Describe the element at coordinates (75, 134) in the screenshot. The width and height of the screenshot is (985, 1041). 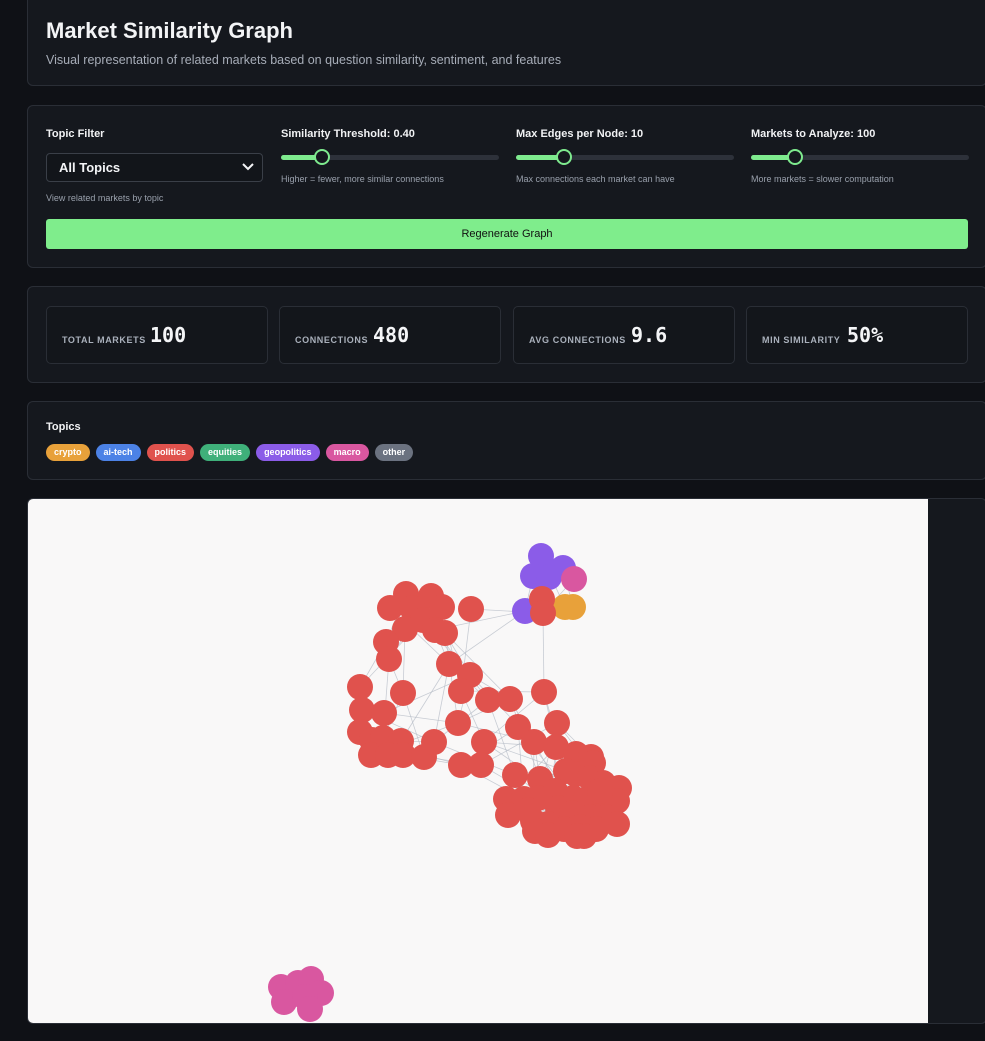
I see `topic-filter-label: Topic Filter` at that location.